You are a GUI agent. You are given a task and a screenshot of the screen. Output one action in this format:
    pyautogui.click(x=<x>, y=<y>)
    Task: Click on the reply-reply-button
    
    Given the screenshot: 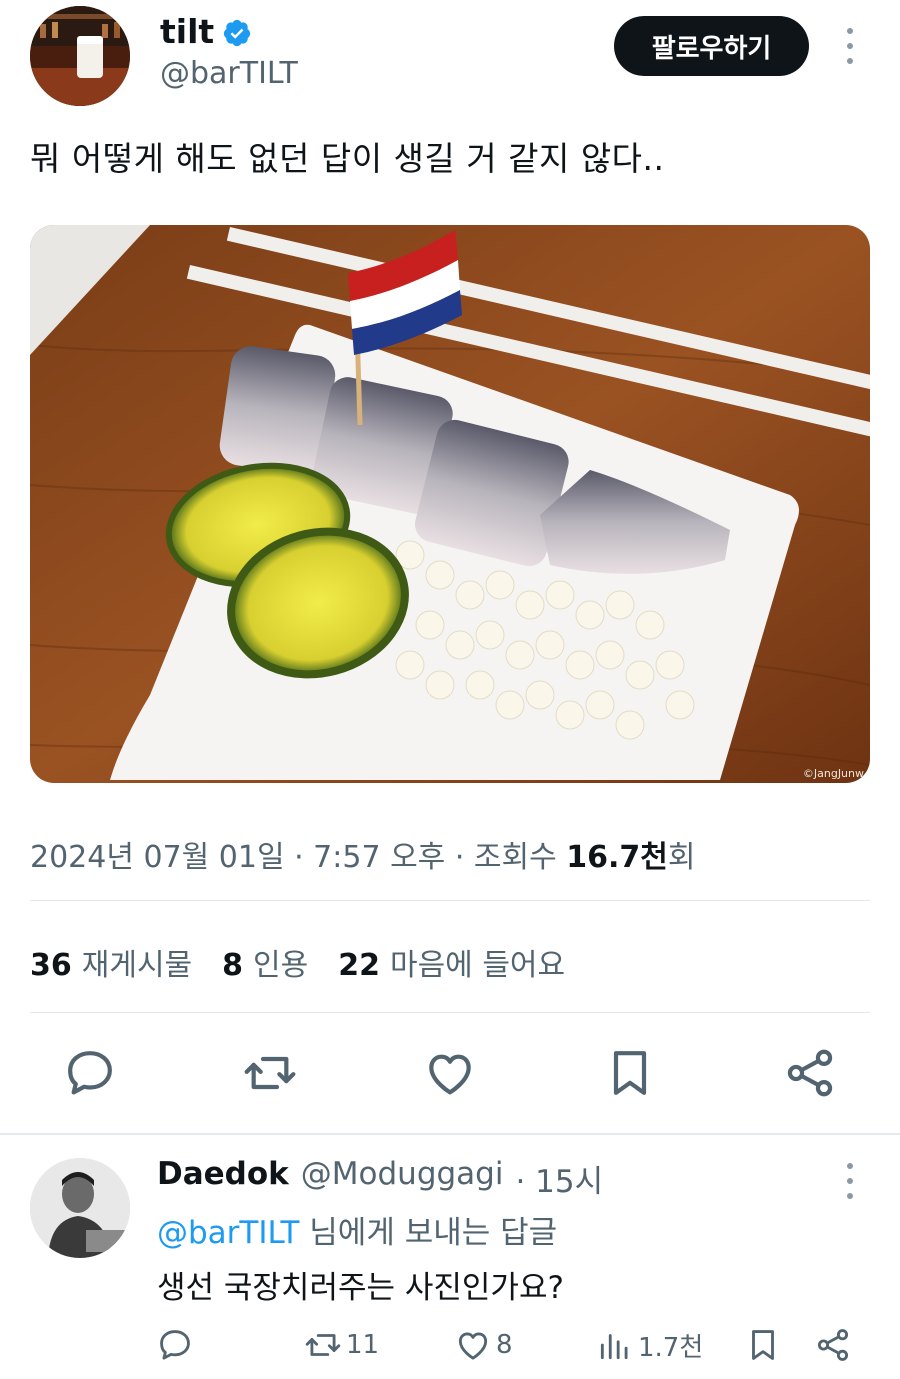 What is the action you would take?
    pyautogui.click(x=175, y=1345)
    